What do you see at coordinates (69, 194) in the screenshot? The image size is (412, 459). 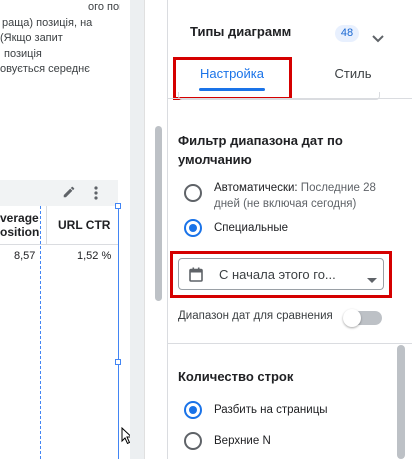 I see `pencil-icon` at bounding box center [69, 194].